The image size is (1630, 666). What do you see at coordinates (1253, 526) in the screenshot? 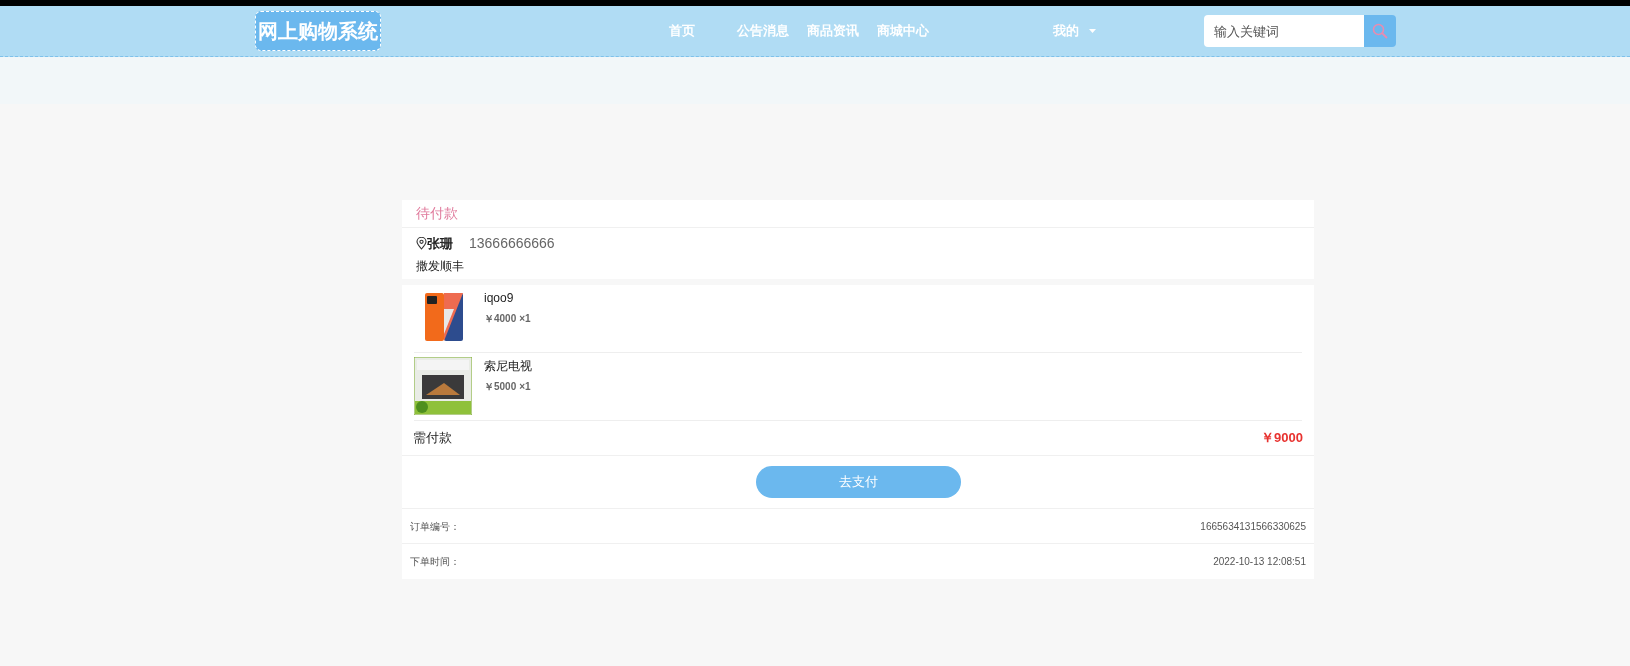
I see `detail-value: 1665634131566330625` at bounding box center [1253, 526].